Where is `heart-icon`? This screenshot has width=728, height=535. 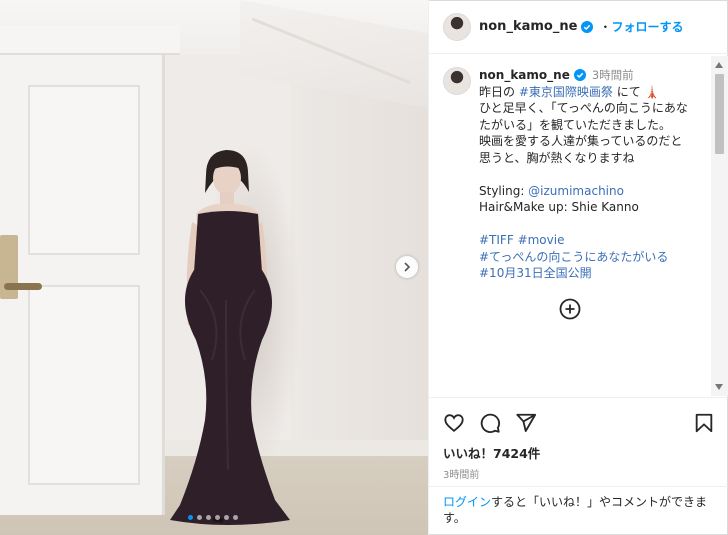 heart-icon is located at coordinates (454, 423).